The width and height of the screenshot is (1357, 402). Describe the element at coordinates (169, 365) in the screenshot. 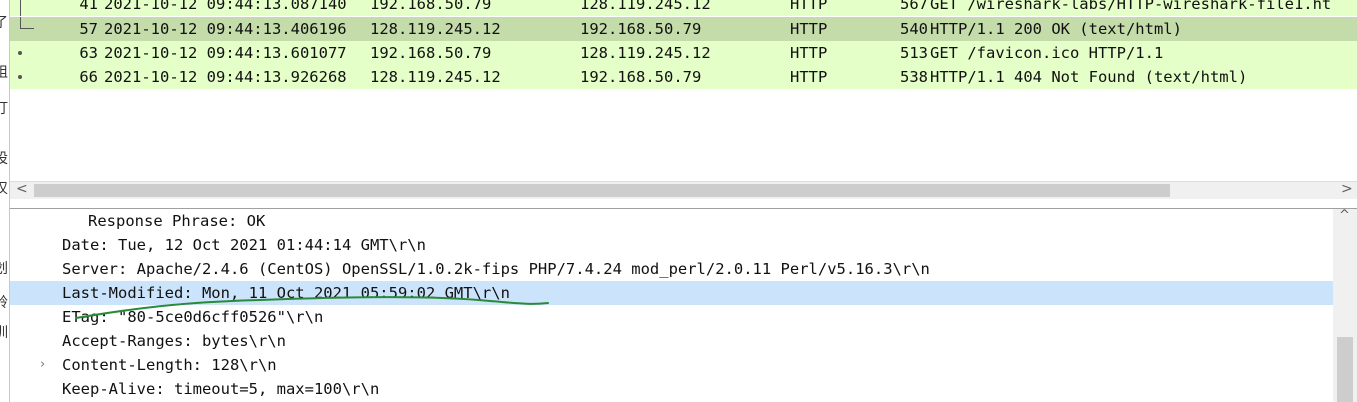

I see `detail-line-text: Content-Length: 128\r\n` at that location.